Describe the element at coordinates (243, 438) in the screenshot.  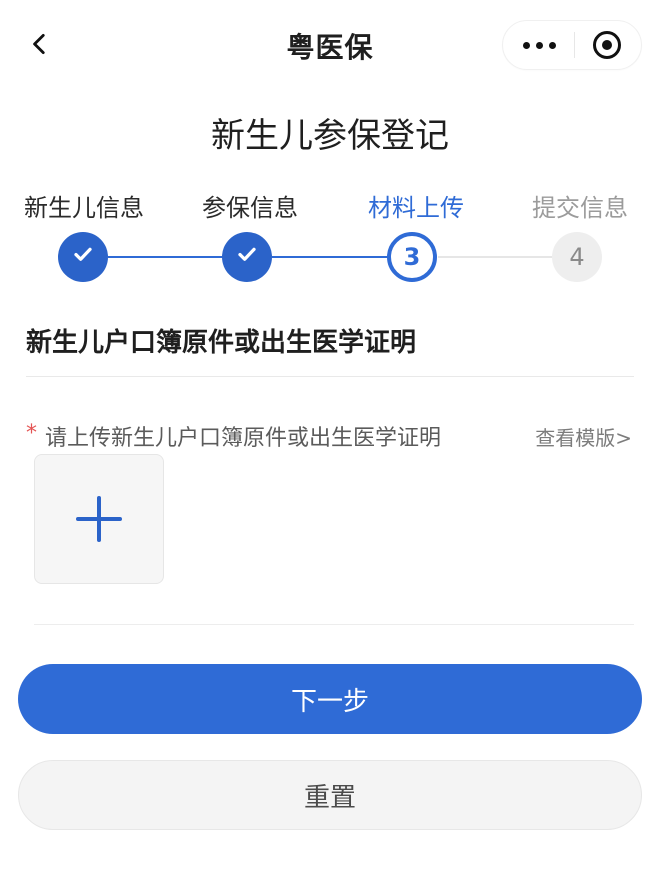
I see `upload-instruction: 请上传新生儿户口簿原件或出生医学证明` at that location.